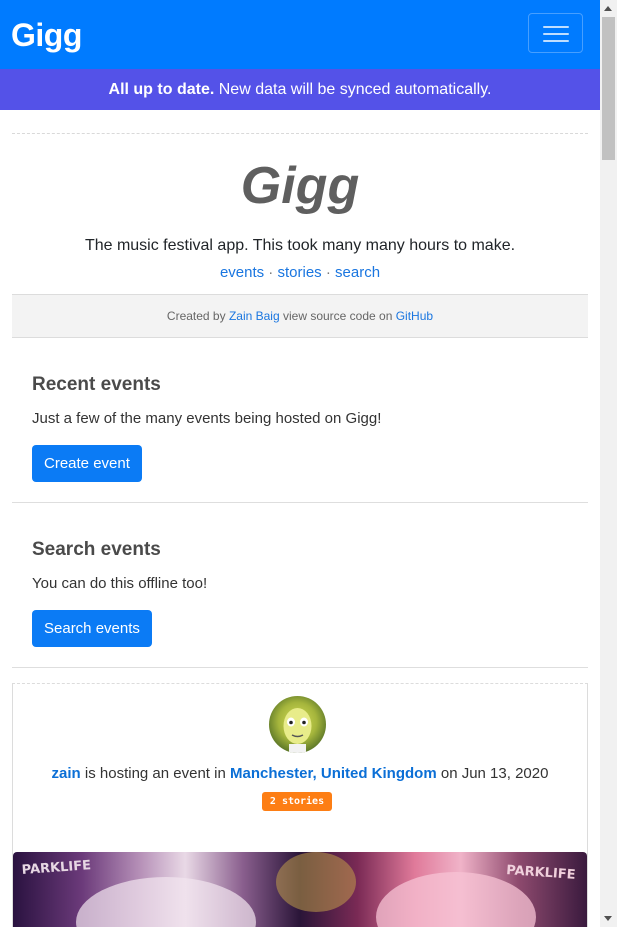 The width and height of the screenshot is (617, 927). What do you see at coordinates (555, 33) in the screenshot?
I see `hamburger-menu-icon` at bounding box center [555, 33].